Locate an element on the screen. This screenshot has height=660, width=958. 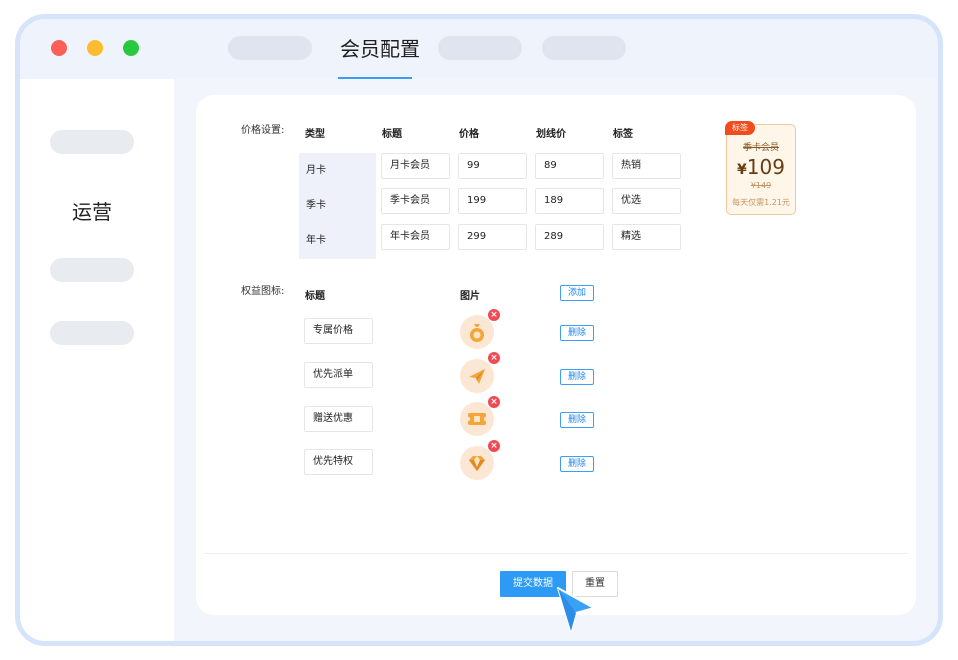
preview-currency: ¥ is located at coordinates (742, 170).